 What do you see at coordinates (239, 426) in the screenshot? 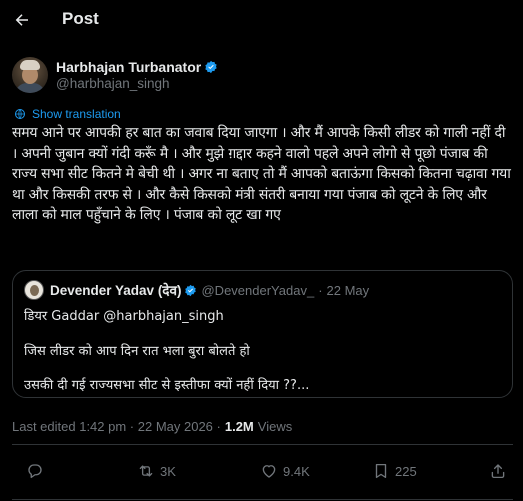
I see `views-count: 1.2M` at bounding box center [239, 426].